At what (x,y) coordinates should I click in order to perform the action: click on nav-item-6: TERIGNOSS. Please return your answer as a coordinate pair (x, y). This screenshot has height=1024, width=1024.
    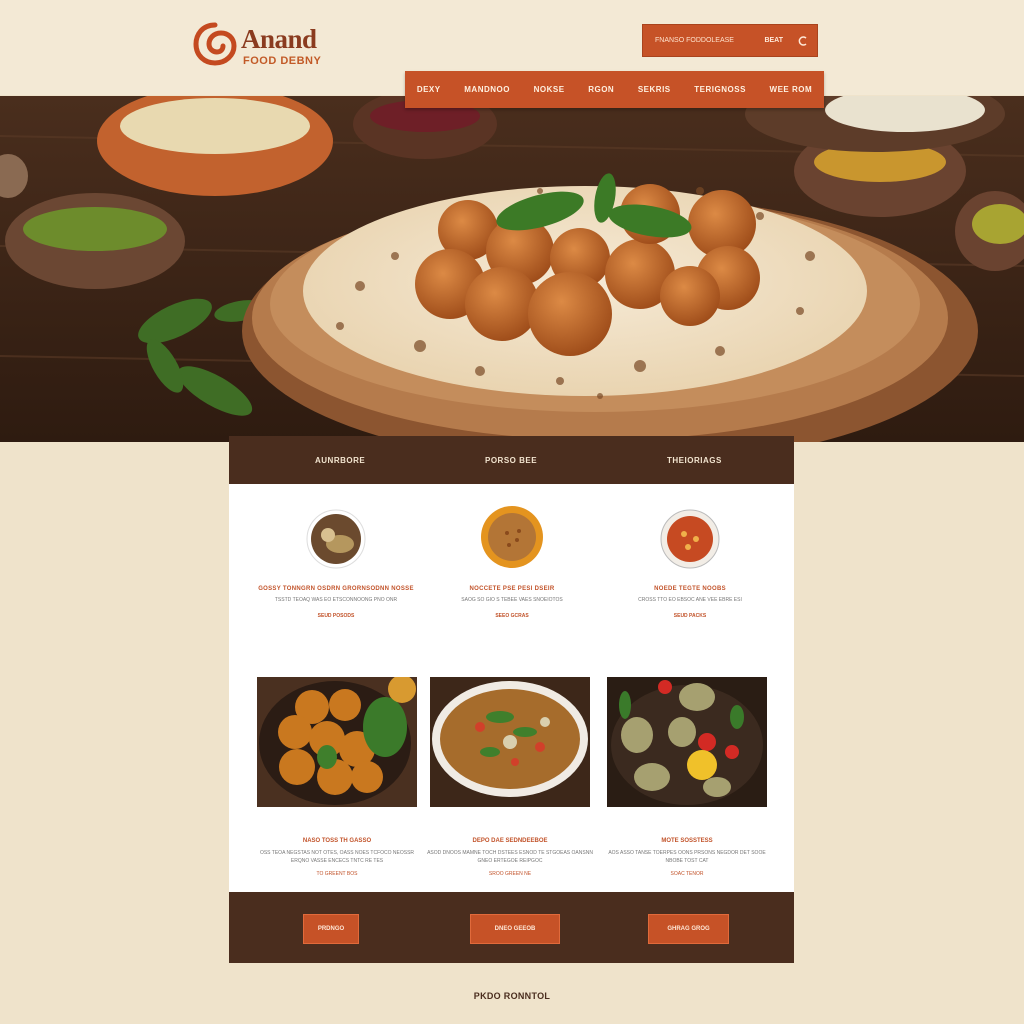
    Looking at the image, I should click on (720, 89).